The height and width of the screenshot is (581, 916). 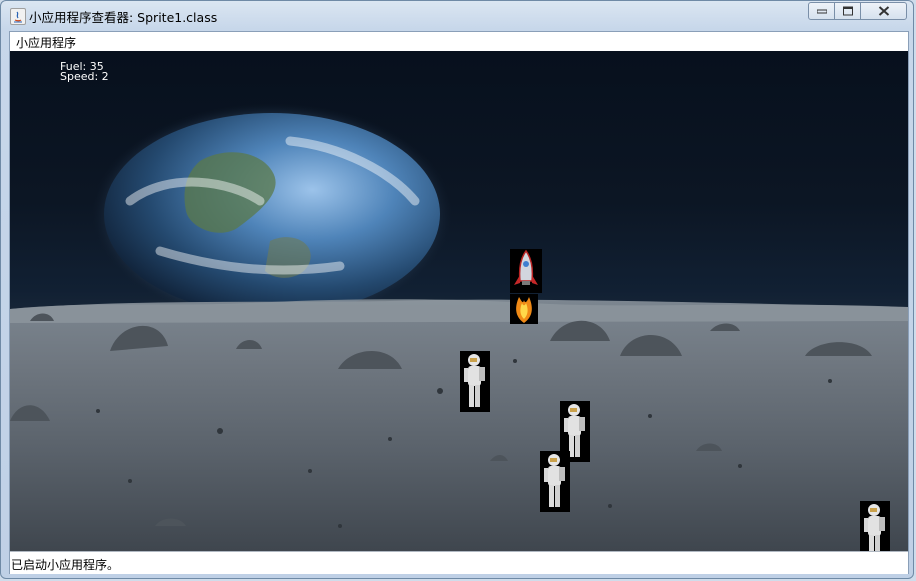 What do you see at coordinates (65, 565) in the screenshot?
I see `status-text: 已启动小应用程序。` at bounding box center [65, 565].